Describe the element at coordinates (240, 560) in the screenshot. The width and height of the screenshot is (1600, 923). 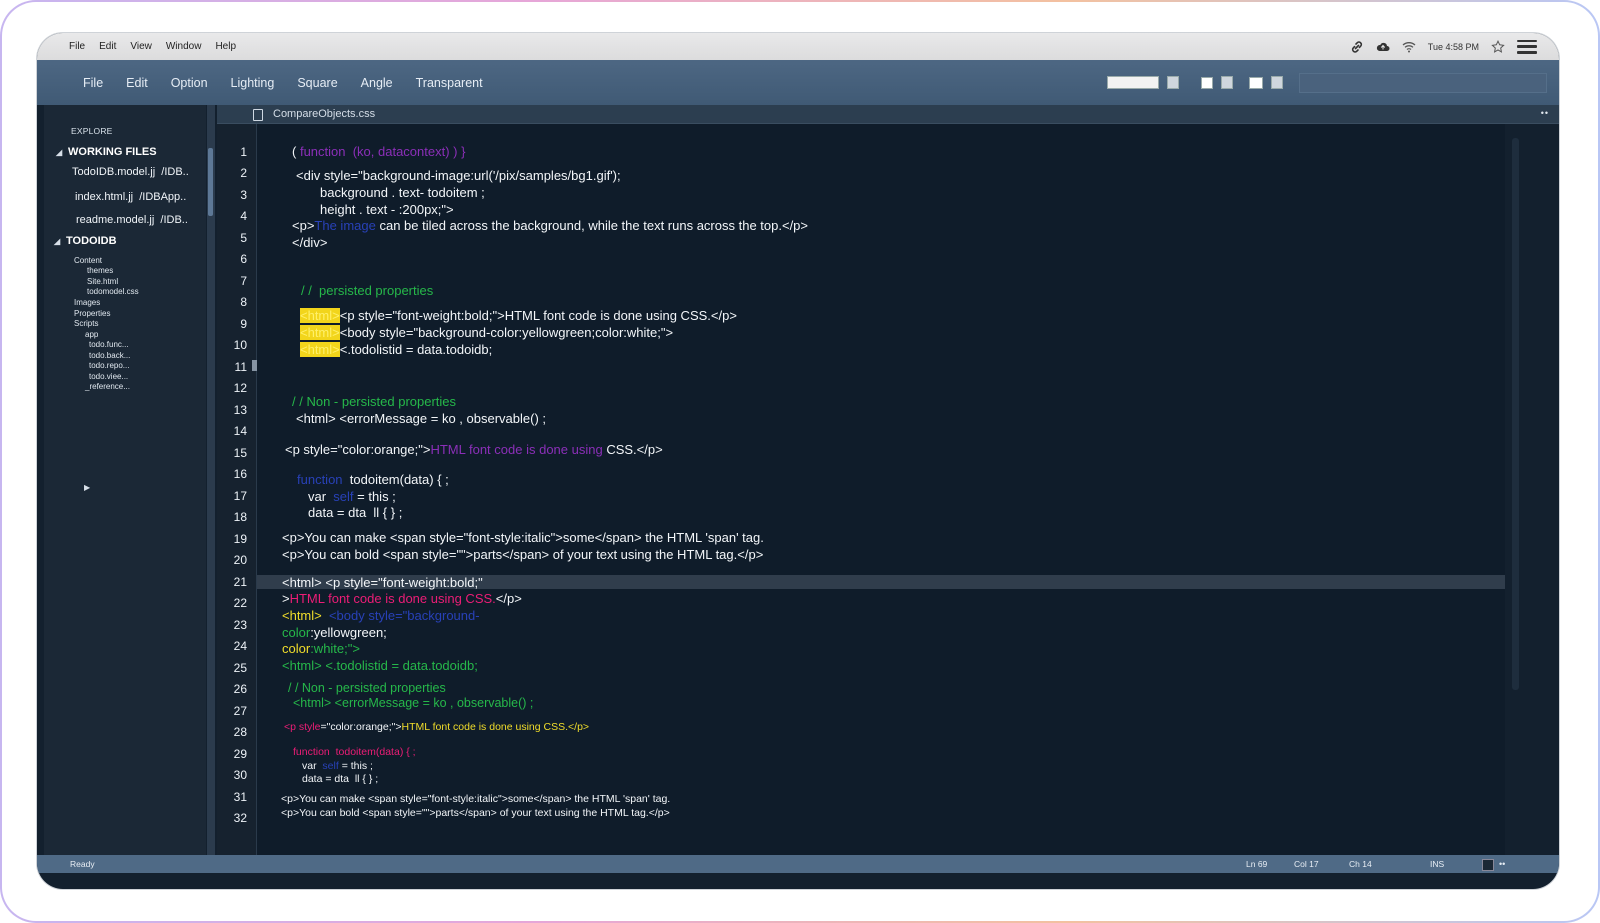
I see `line-number: 20` at that location.